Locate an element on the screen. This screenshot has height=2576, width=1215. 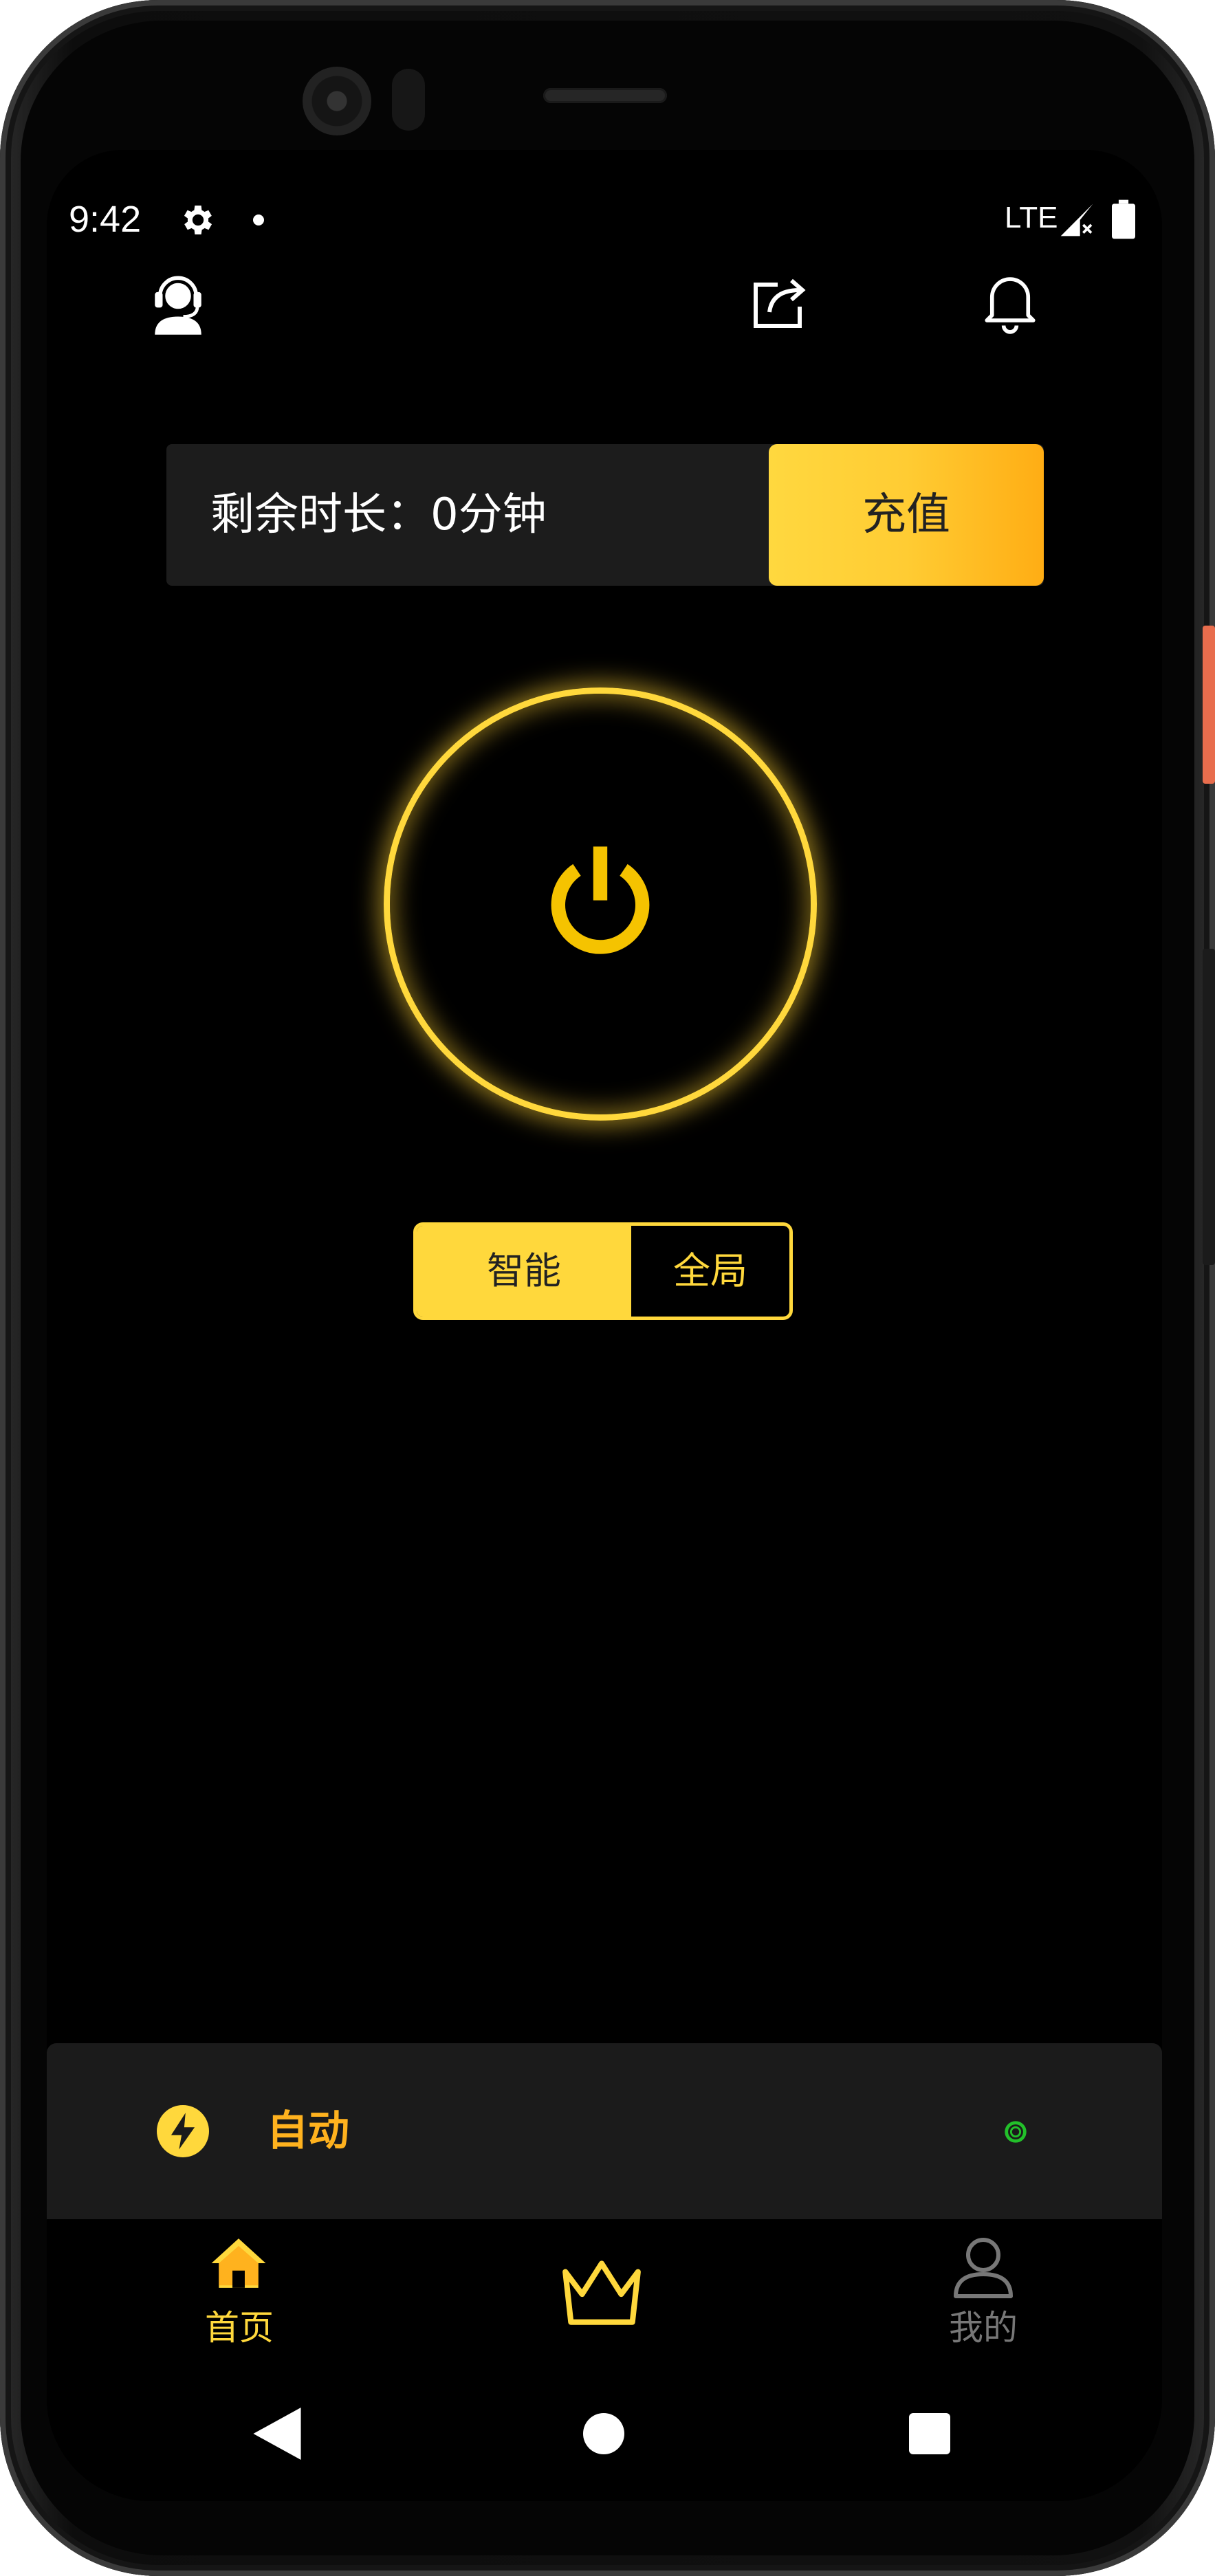
mode-smart-option: 智能 is located at coordinates (524, 1271).